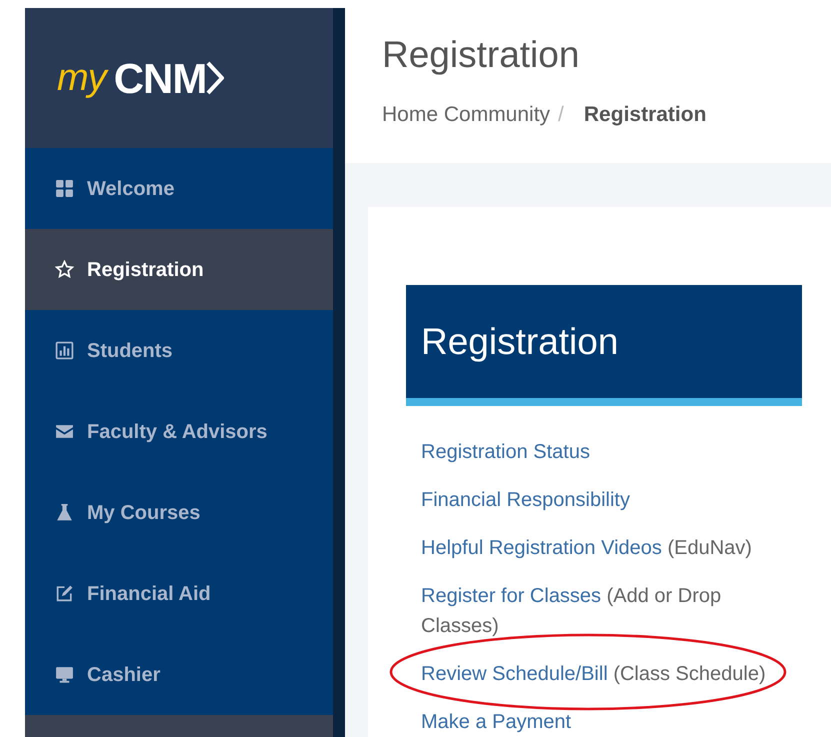 This screenshot has height=737, width=831. Describe the element at coordinates (496, 722) in the screenshot. I see `panel-link: Make a Payment` at that location.